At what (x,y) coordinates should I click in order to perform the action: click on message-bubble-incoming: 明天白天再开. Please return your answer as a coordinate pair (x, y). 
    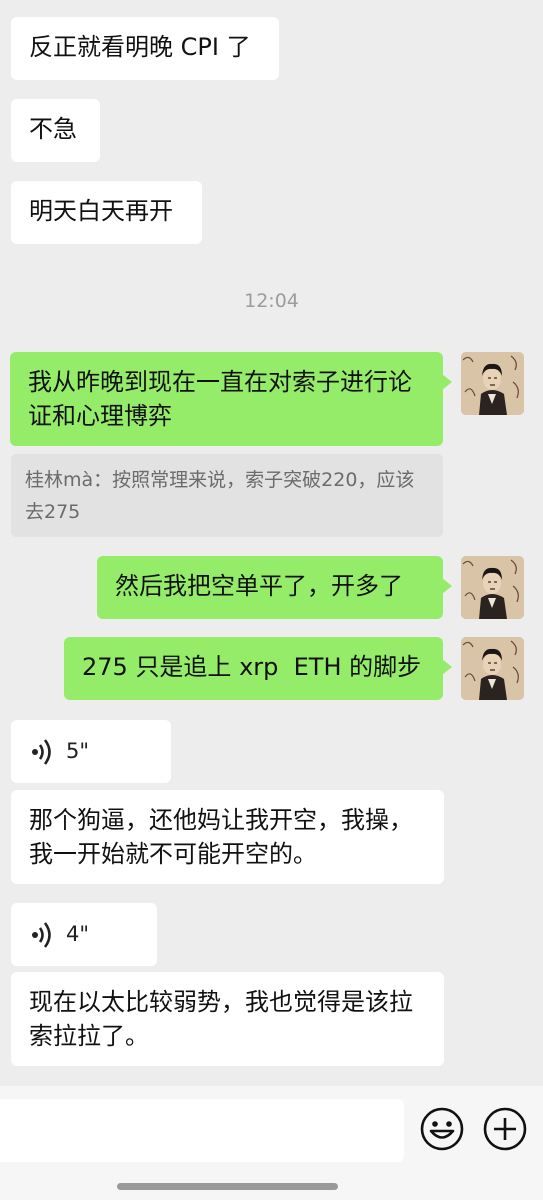
    Looking at the image, I should click on (106, 212).